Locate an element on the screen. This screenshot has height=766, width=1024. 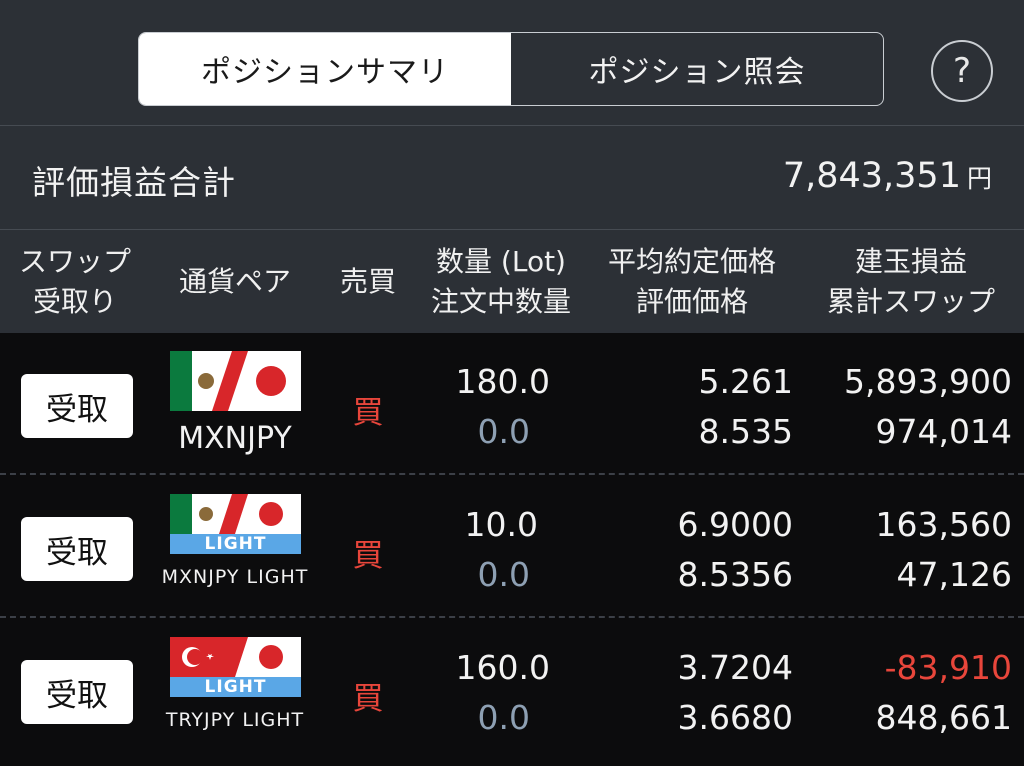
tab-position-summary: ポジションサマリ is located at coordinates (325, 69).